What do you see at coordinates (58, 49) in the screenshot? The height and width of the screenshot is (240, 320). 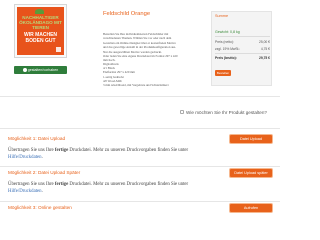 I see `poster-corner-icon` at bounding box center [58, 49].